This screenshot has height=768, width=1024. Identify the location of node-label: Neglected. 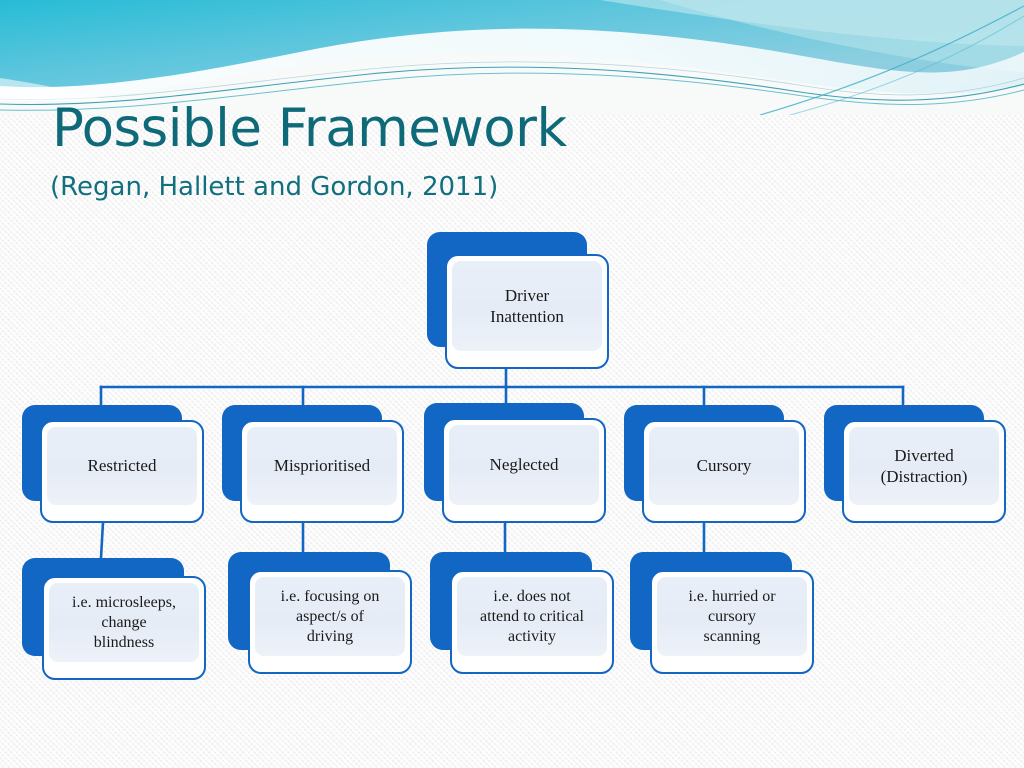
(524, 465).